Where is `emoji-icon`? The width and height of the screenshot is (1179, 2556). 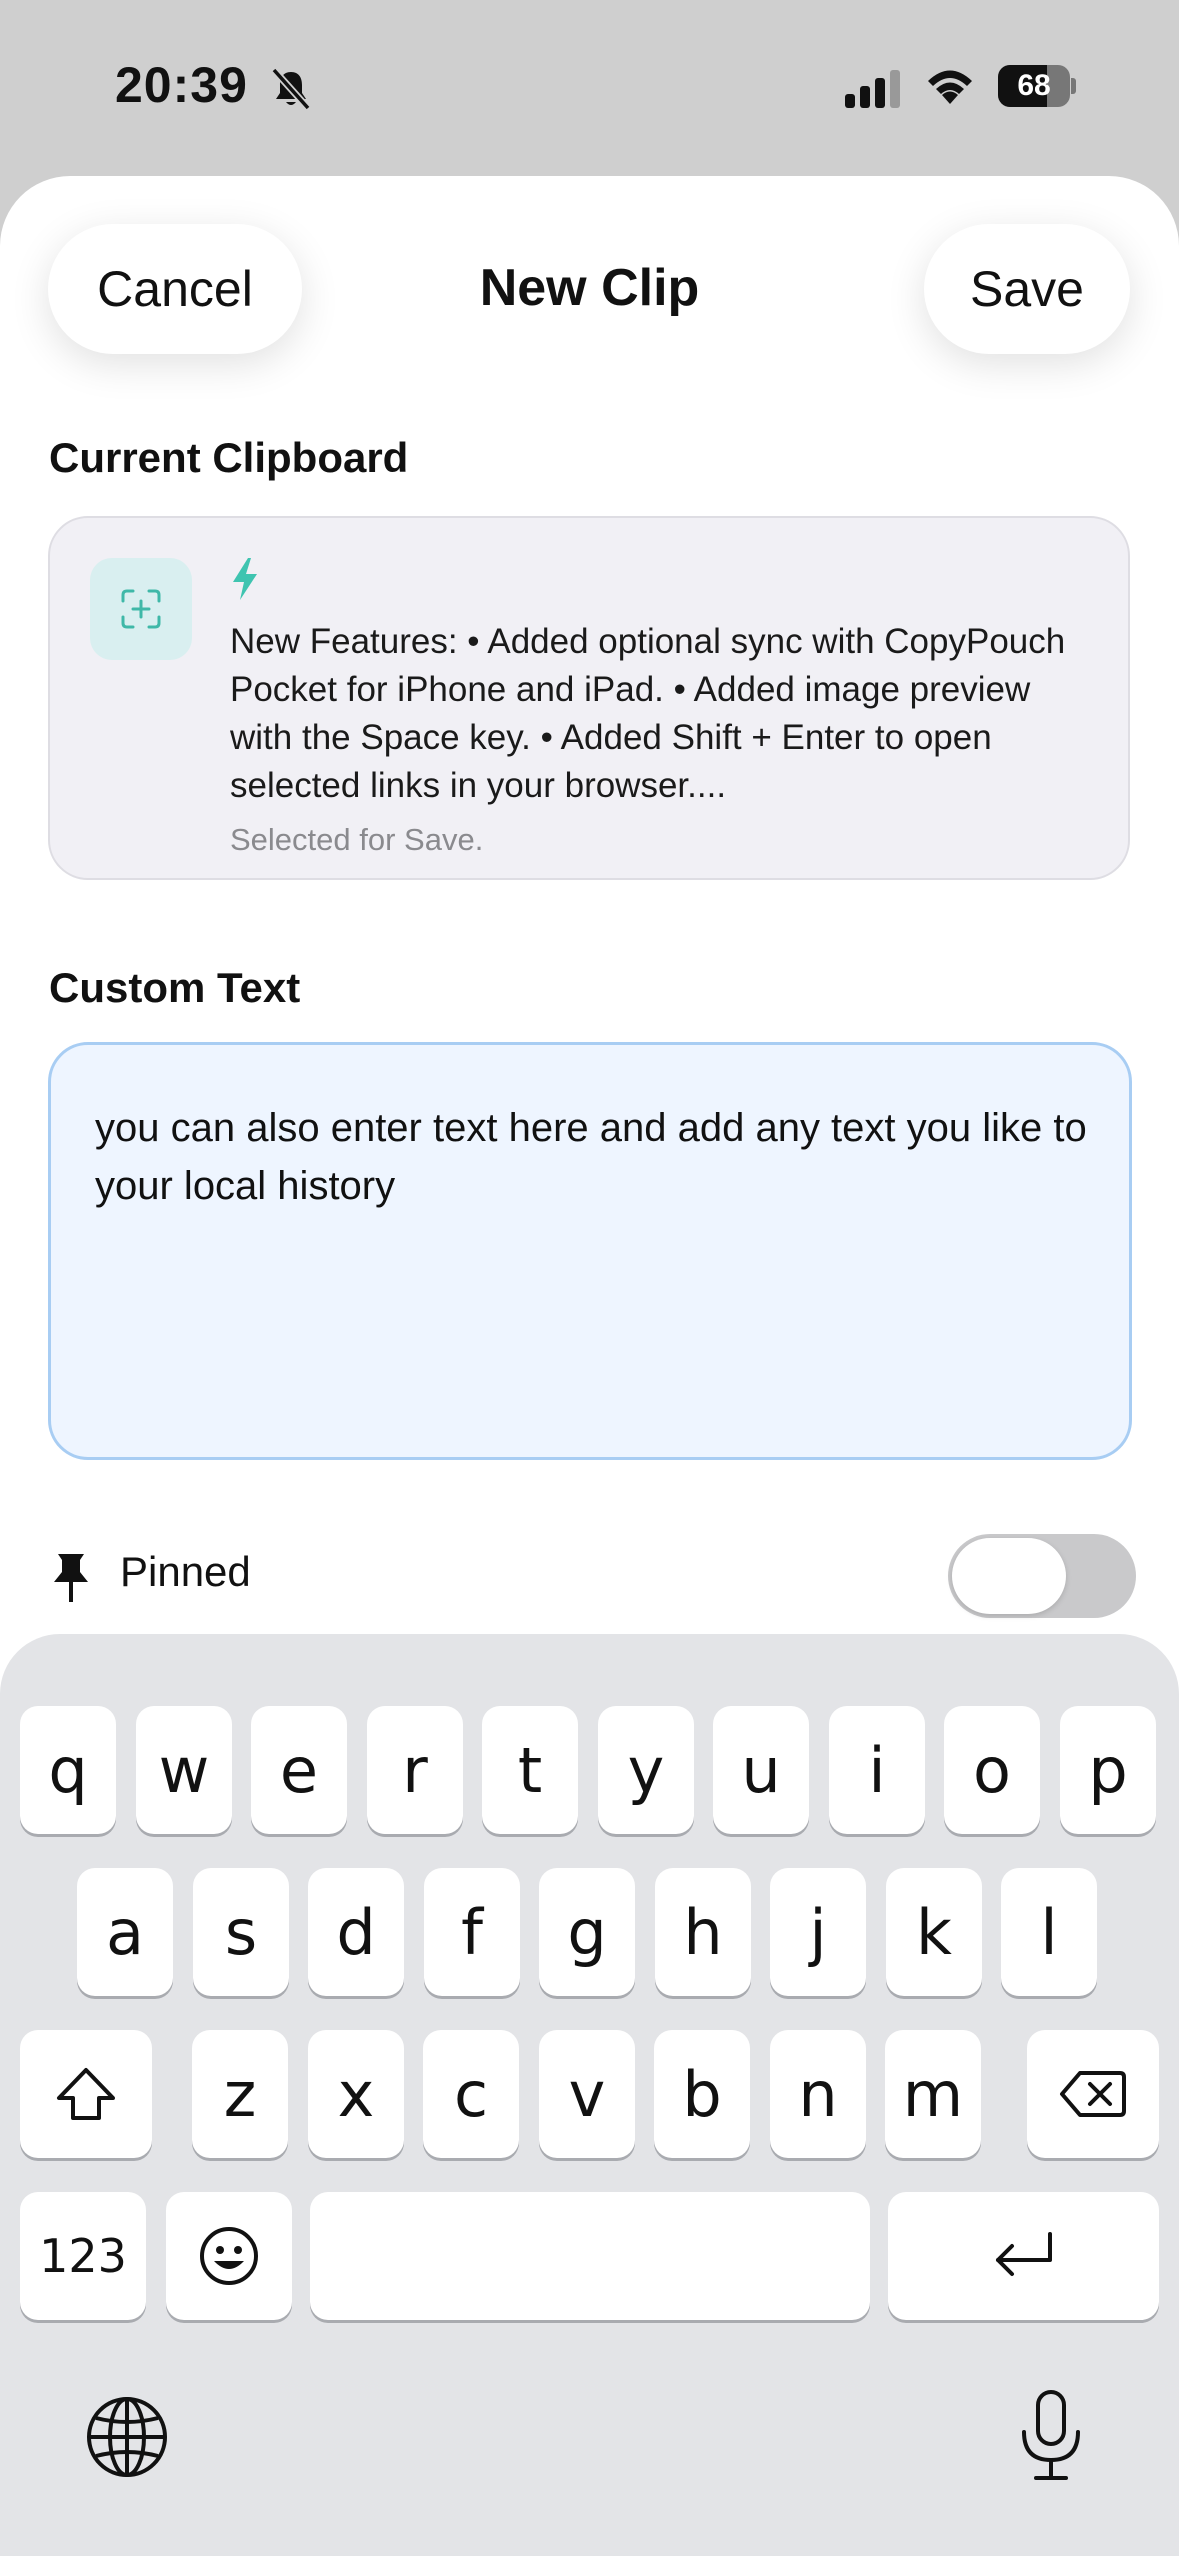
emoji-icon is located at coordinates (229, 2256).